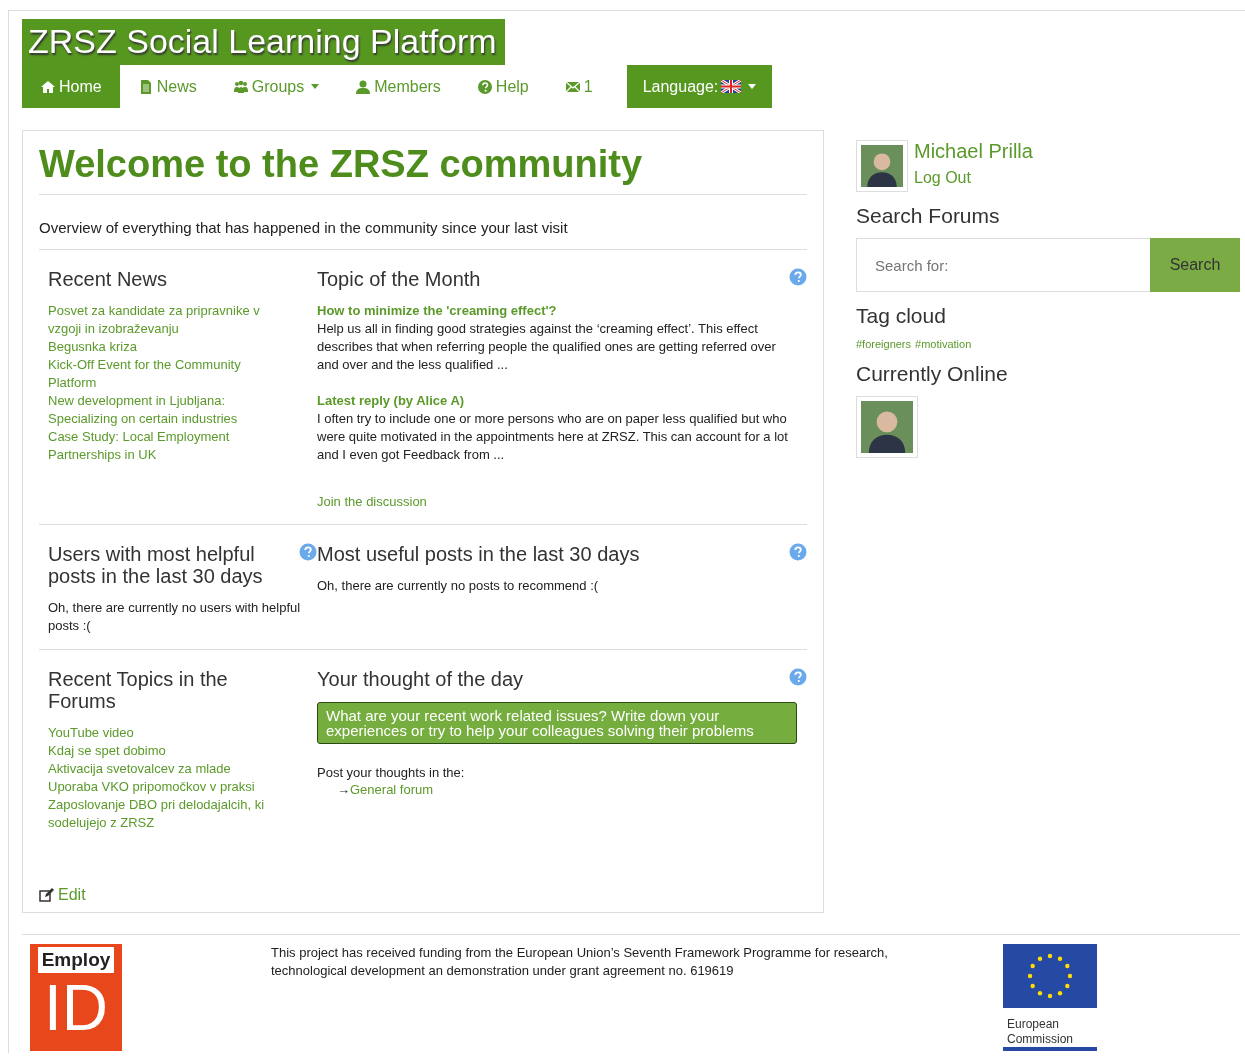  I want to click on topic-link: Uporaba VKO pripomočkov v praksi, so click(160, 787).